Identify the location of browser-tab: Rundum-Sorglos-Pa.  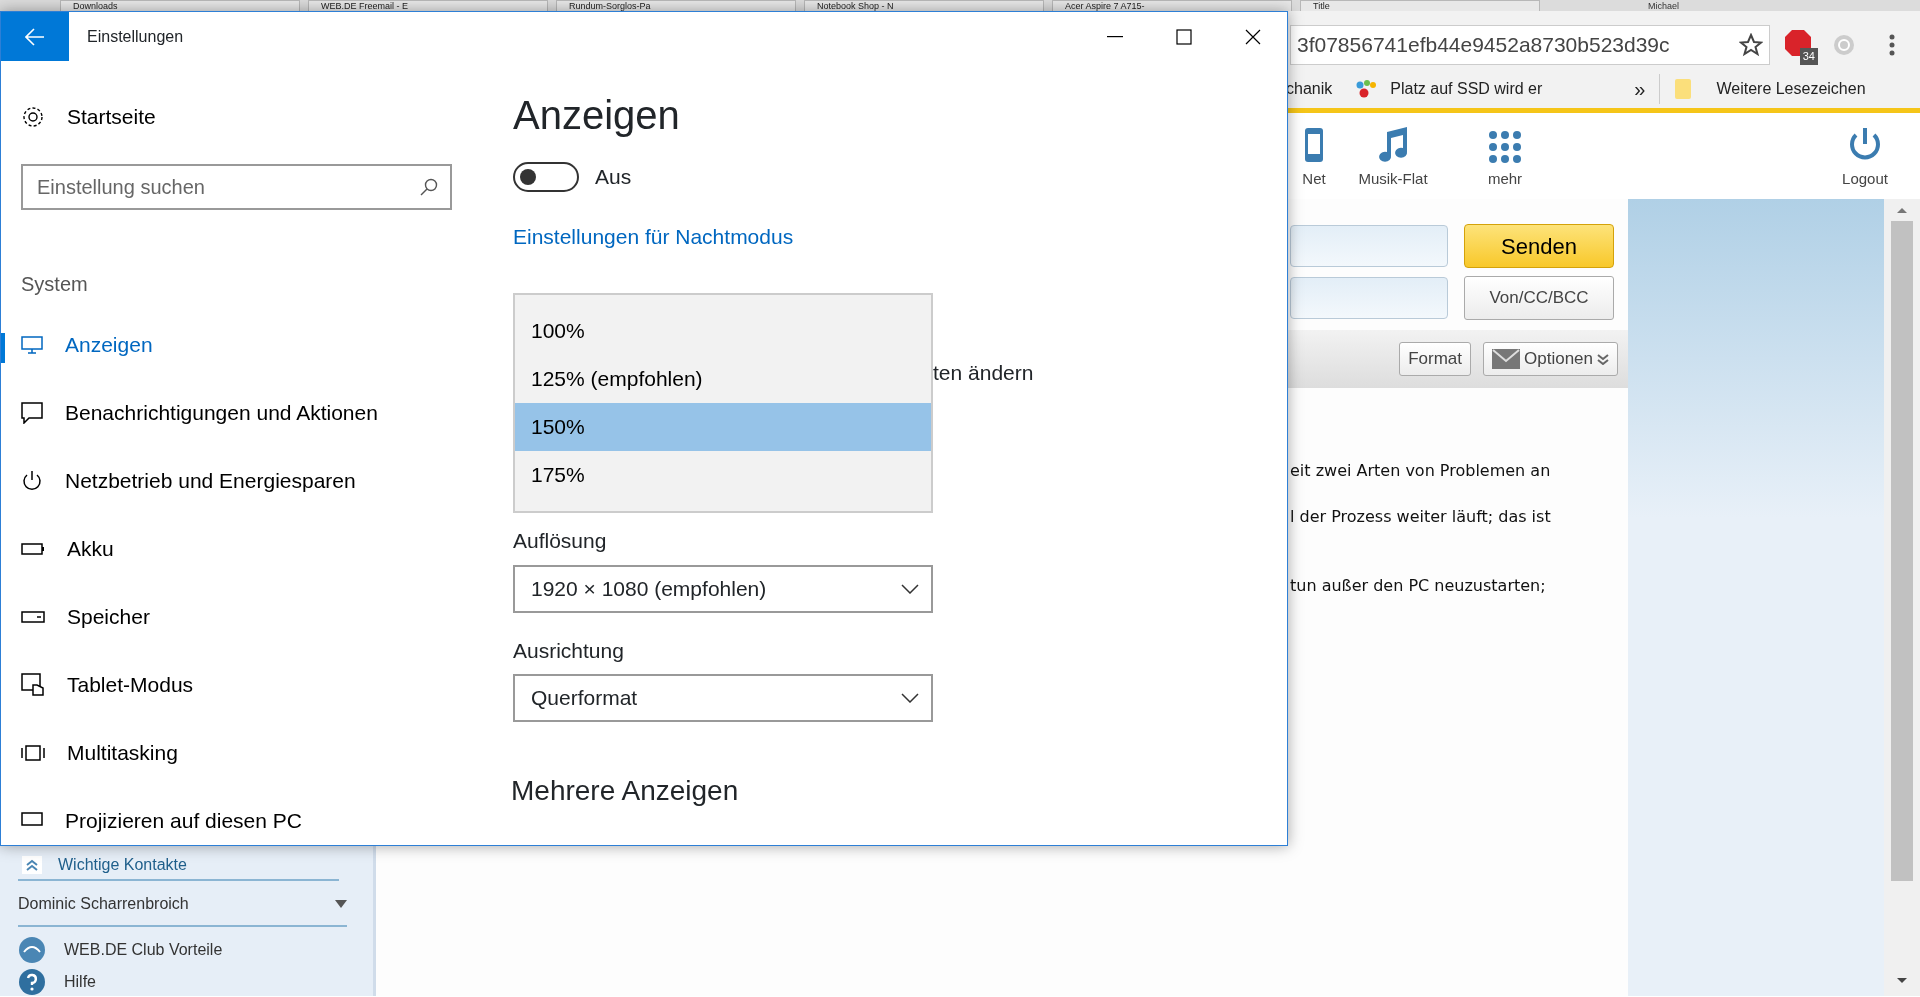
(676, 5).